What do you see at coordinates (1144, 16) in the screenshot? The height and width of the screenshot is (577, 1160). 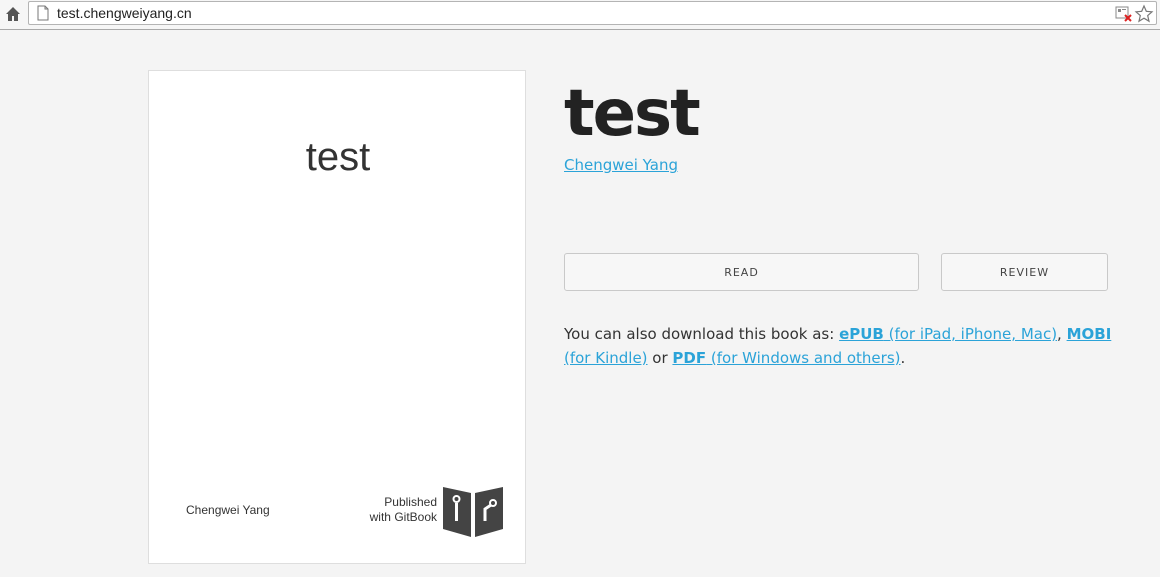 I see `star-icon` at bounding box center [1144, 16].